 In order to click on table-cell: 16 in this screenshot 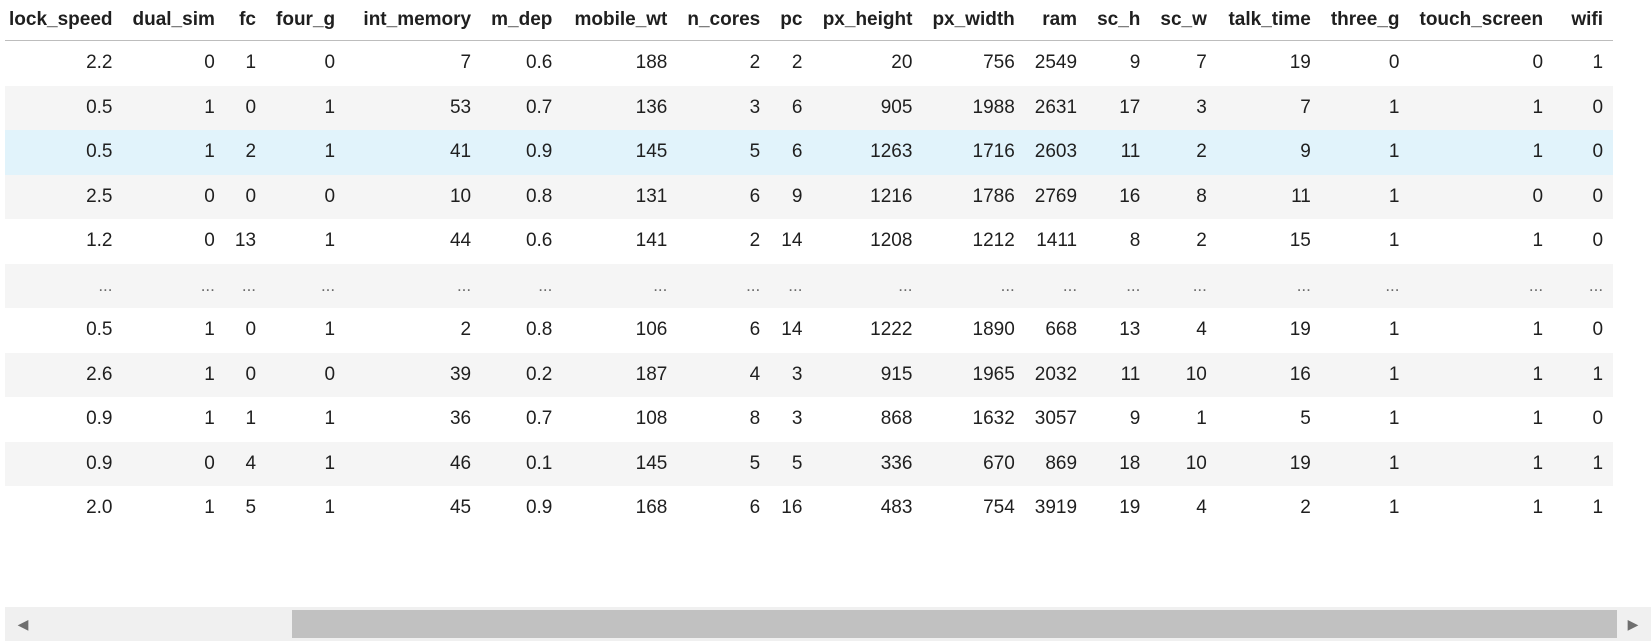, I will do `click(1130, 196)`.